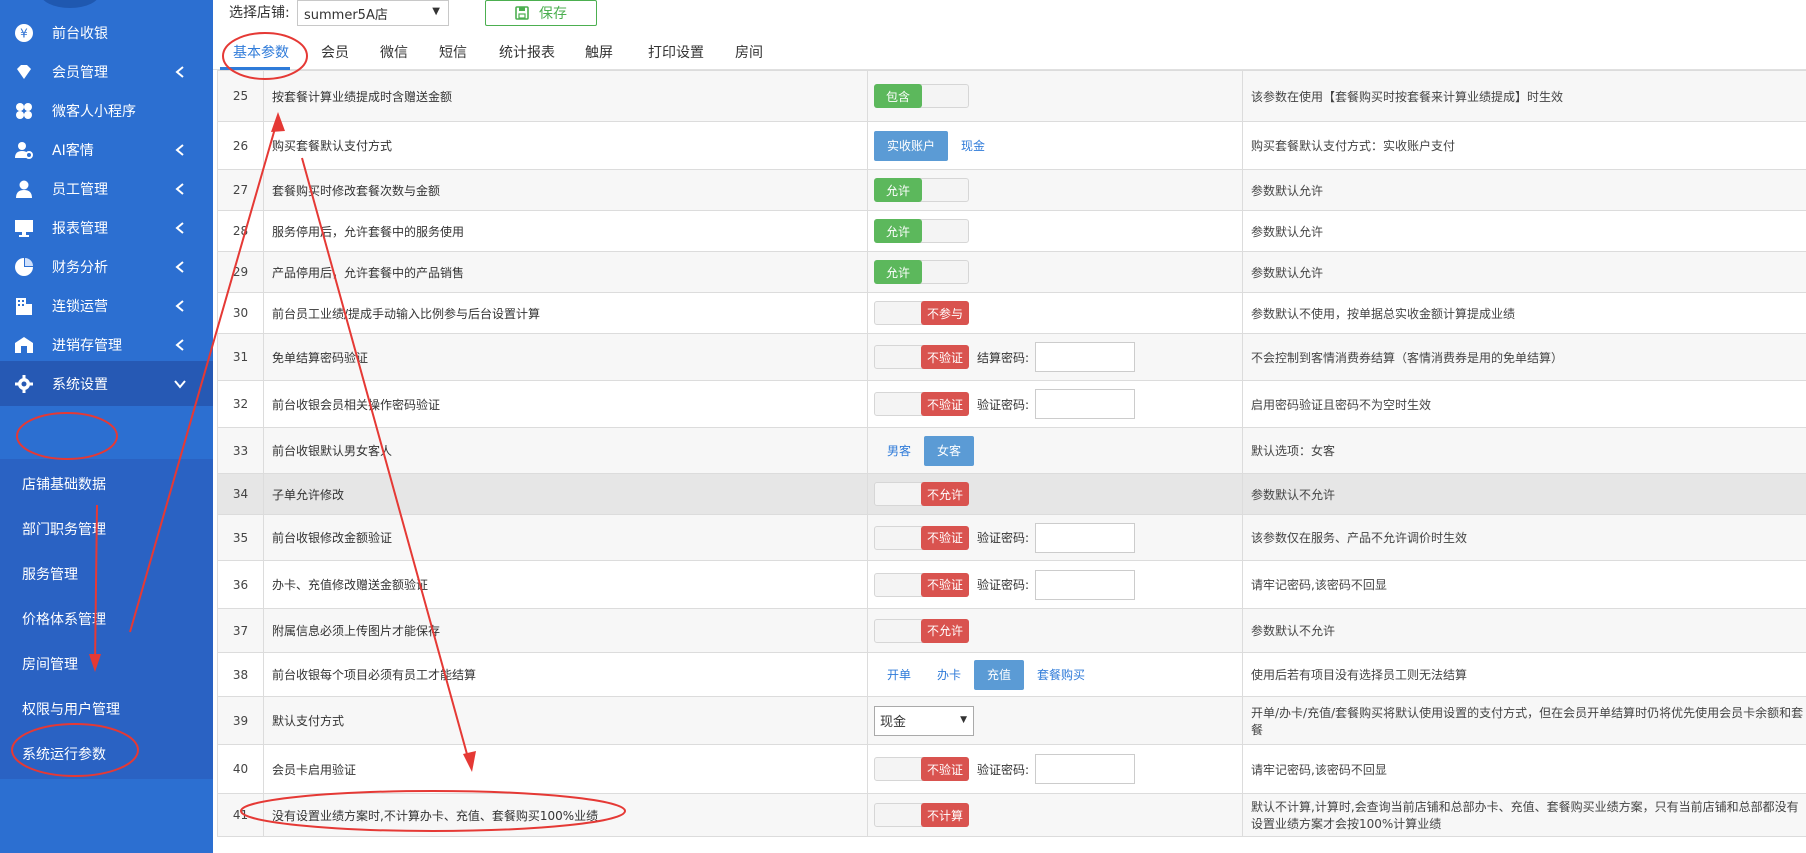  What do you see at coordinates (106, 708) in the screenshot?
I see `sidebar-subitem-5: 权限与用户管理` at bounding box center [106, 708].